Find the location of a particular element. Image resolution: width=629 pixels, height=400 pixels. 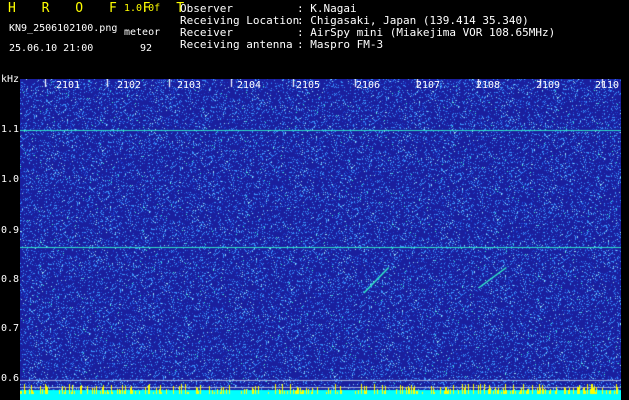

y-tick-1.1: 1.1 is located at coordinates (10, 129).